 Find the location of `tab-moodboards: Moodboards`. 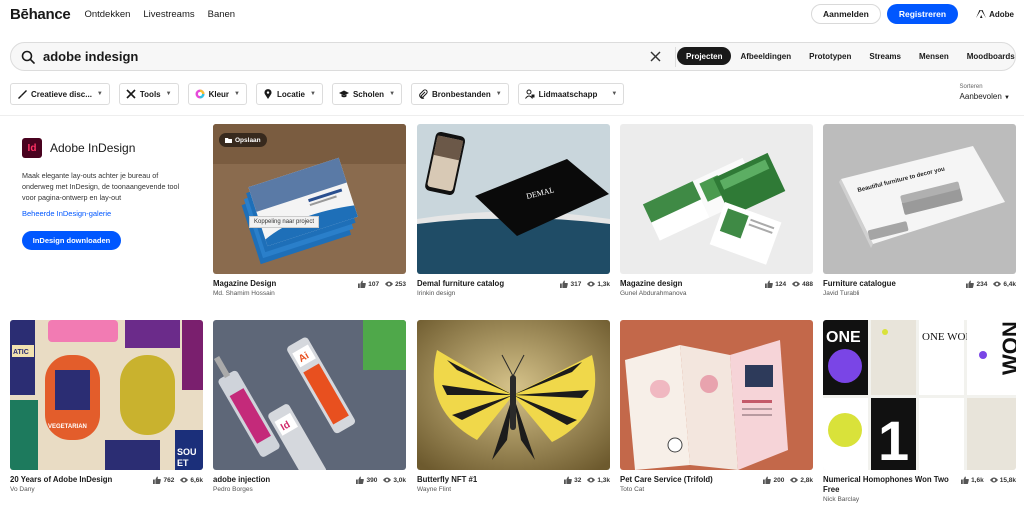

tab-moodboards: Moodboards is located at coordinates (991, 56).